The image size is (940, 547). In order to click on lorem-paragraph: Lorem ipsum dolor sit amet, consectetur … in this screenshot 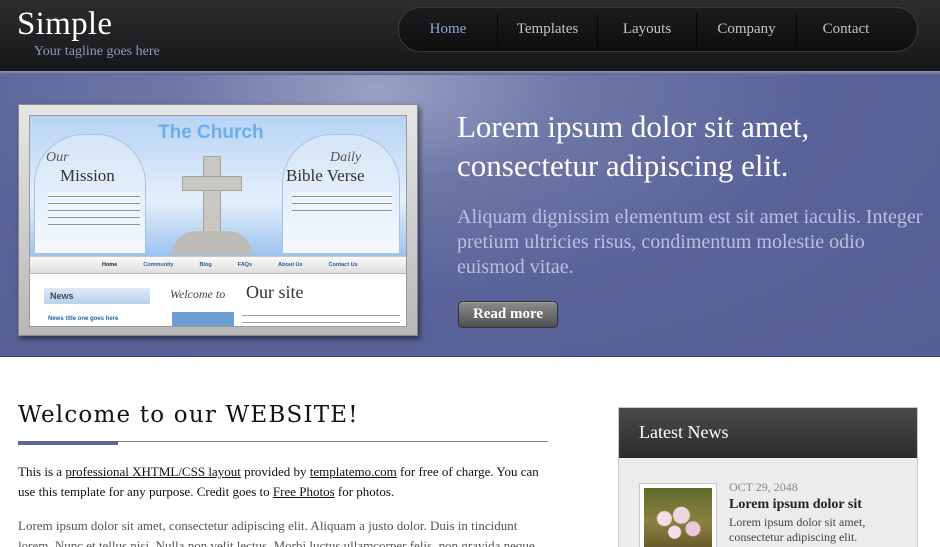, I will do `click(278, 532)`.